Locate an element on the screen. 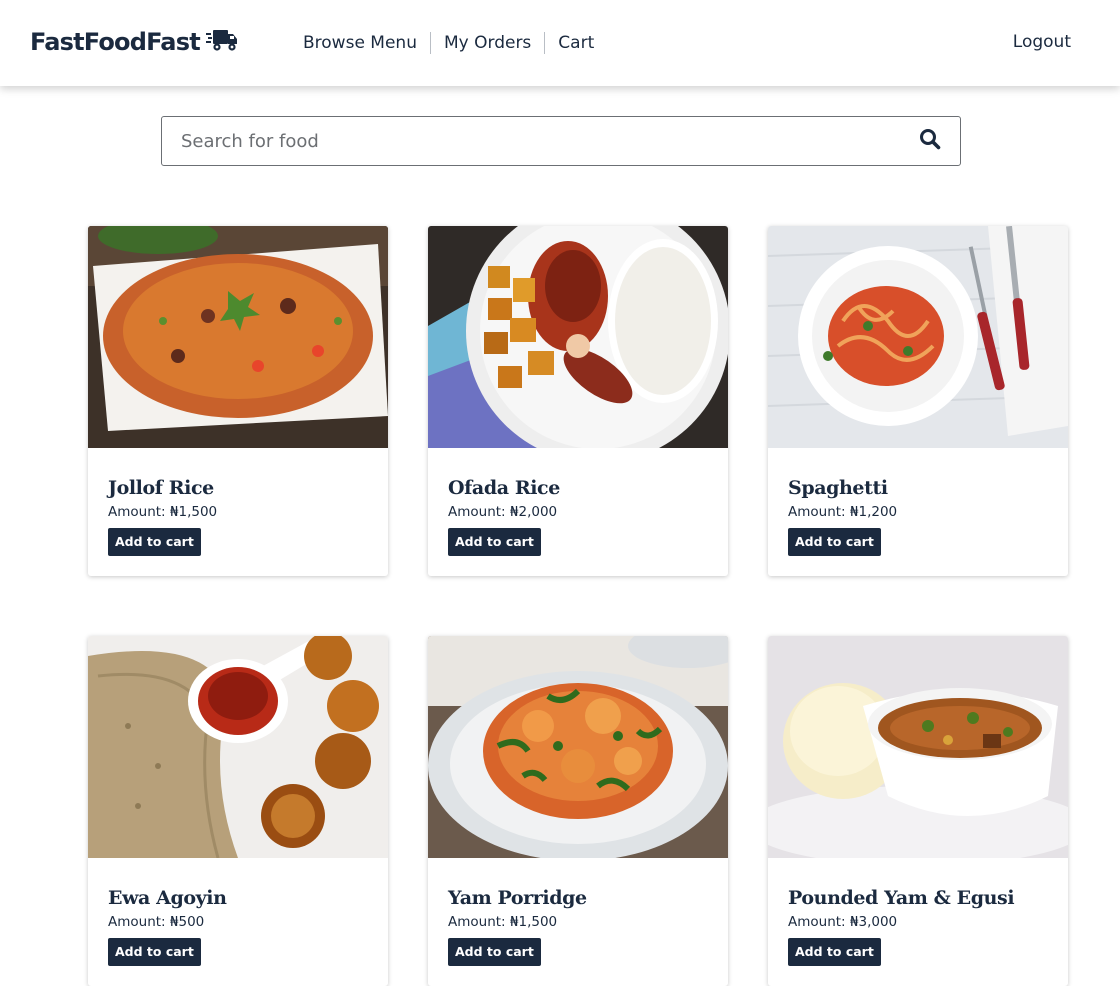 The image size is (1120, 986). ofada-rice-photo is located at coordinates (578, 337).